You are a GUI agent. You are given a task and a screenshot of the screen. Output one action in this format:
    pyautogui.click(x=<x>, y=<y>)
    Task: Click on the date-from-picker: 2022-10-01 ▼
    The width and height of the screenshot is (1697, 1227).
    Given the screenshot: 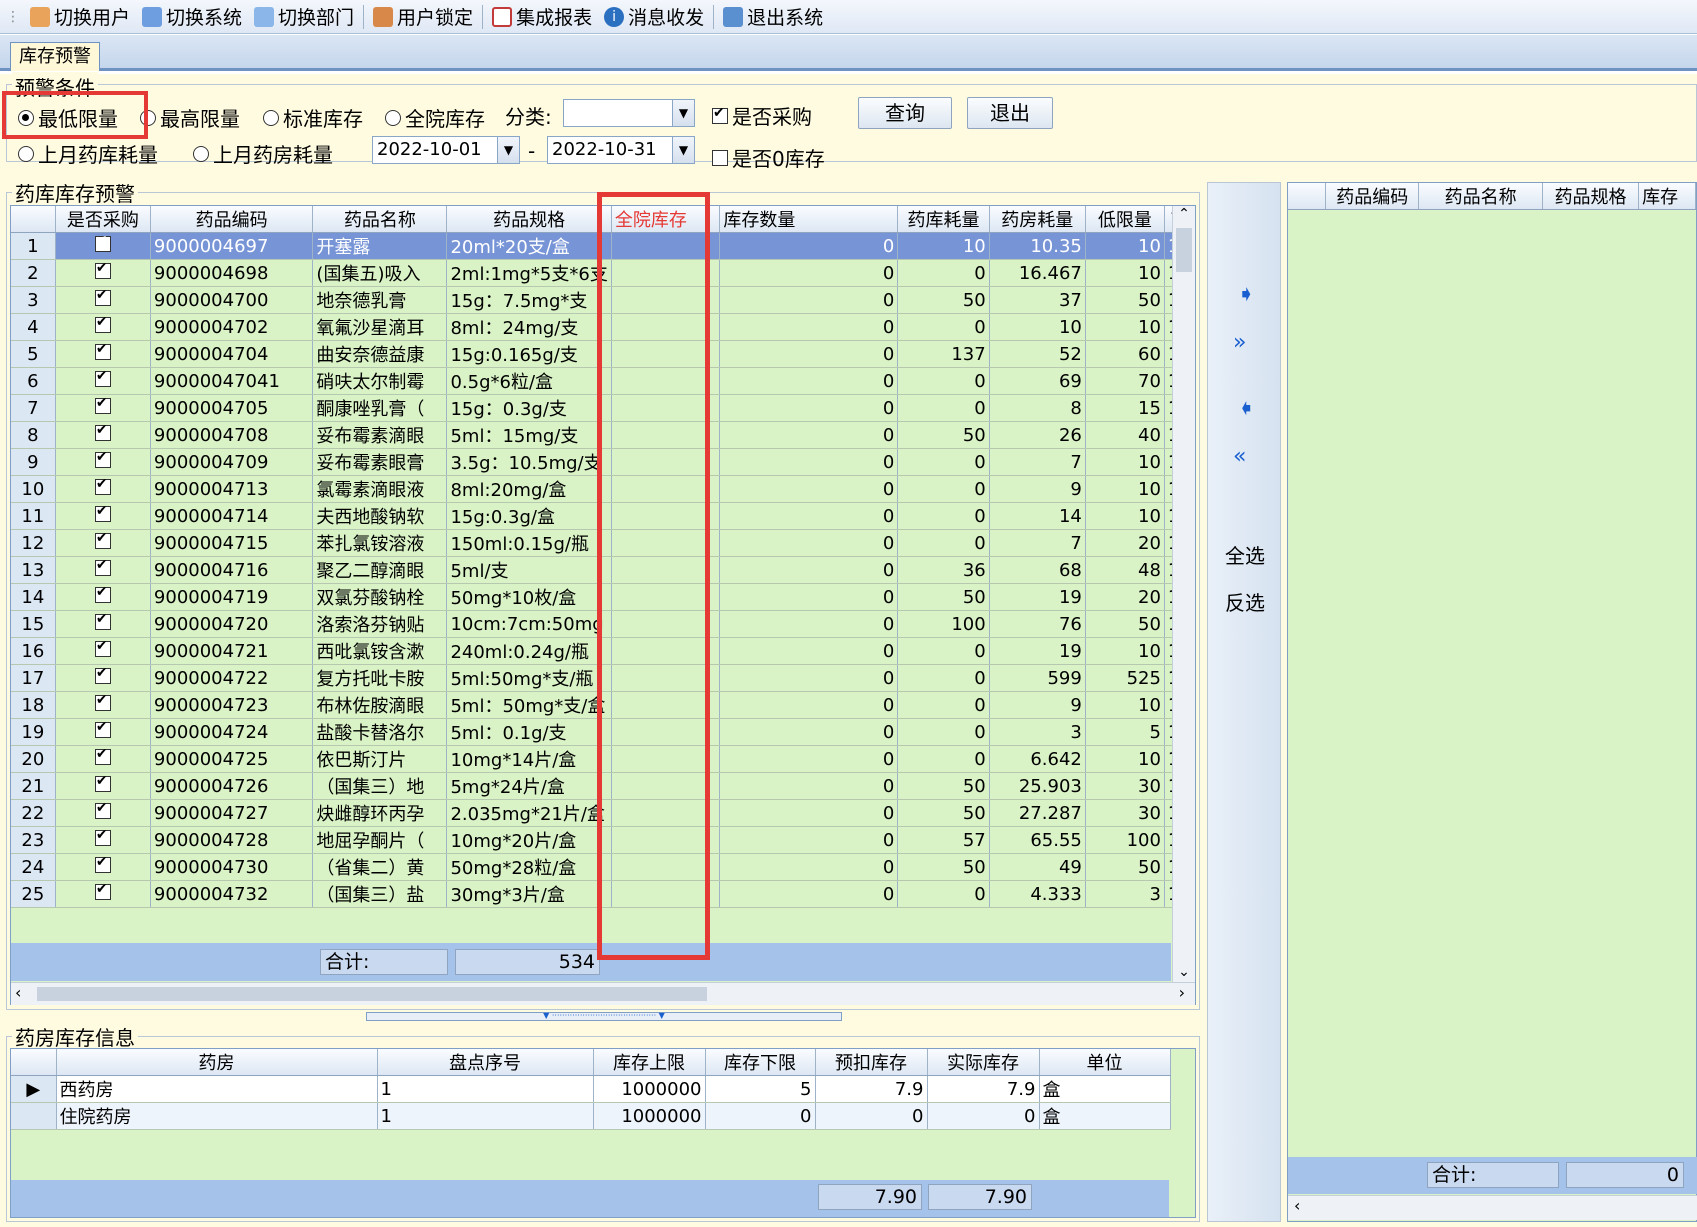 What is the action you would take?
    pyautogui.click(x=446, y=150)
    